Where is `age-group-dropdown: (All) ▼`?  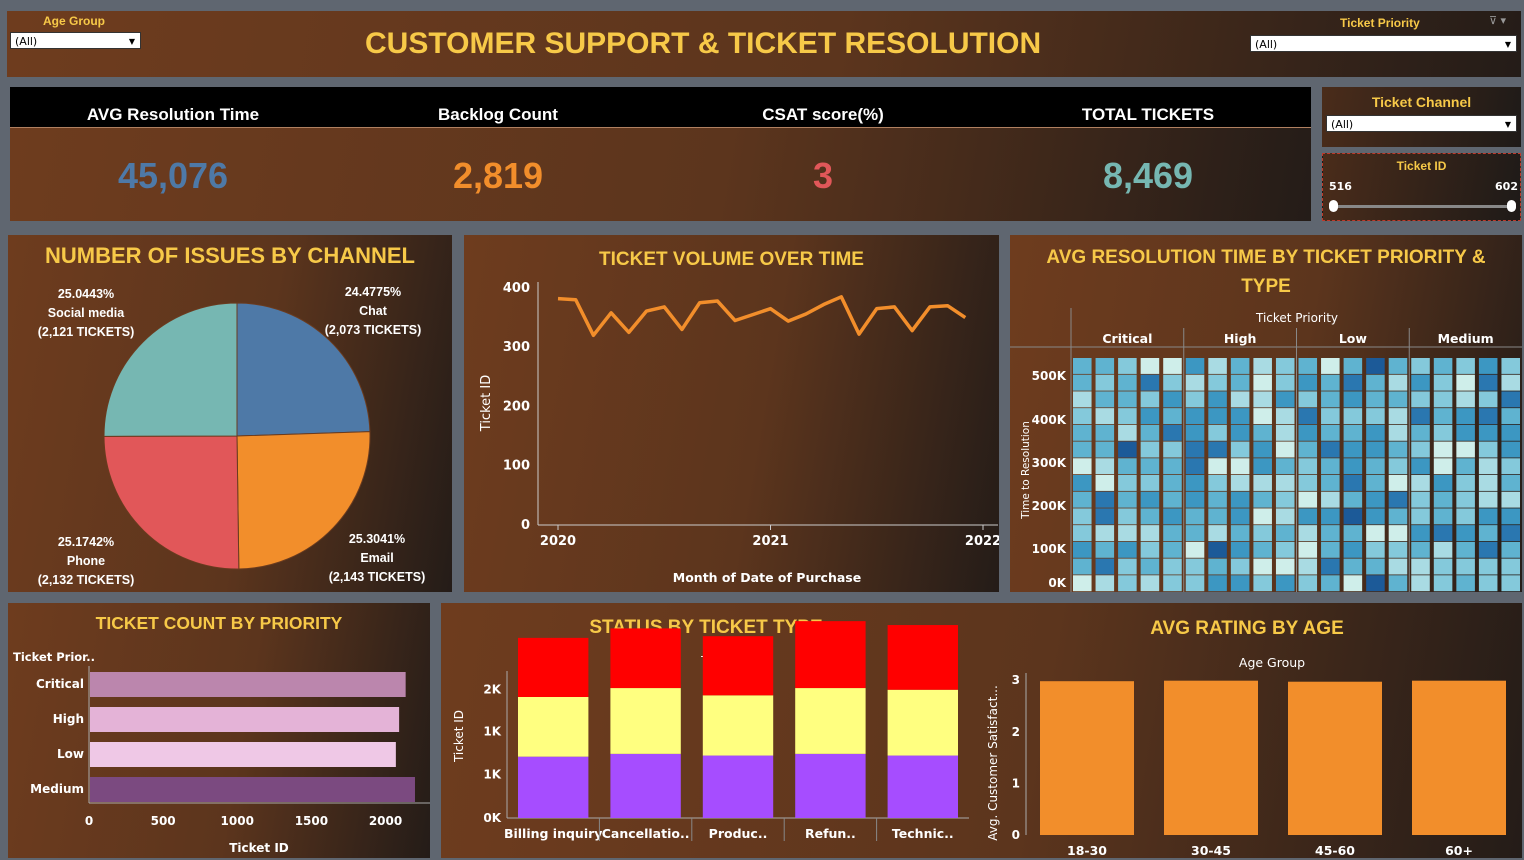
age-group-dropdown: (All) ▼ is located at coordinates (75, 40).